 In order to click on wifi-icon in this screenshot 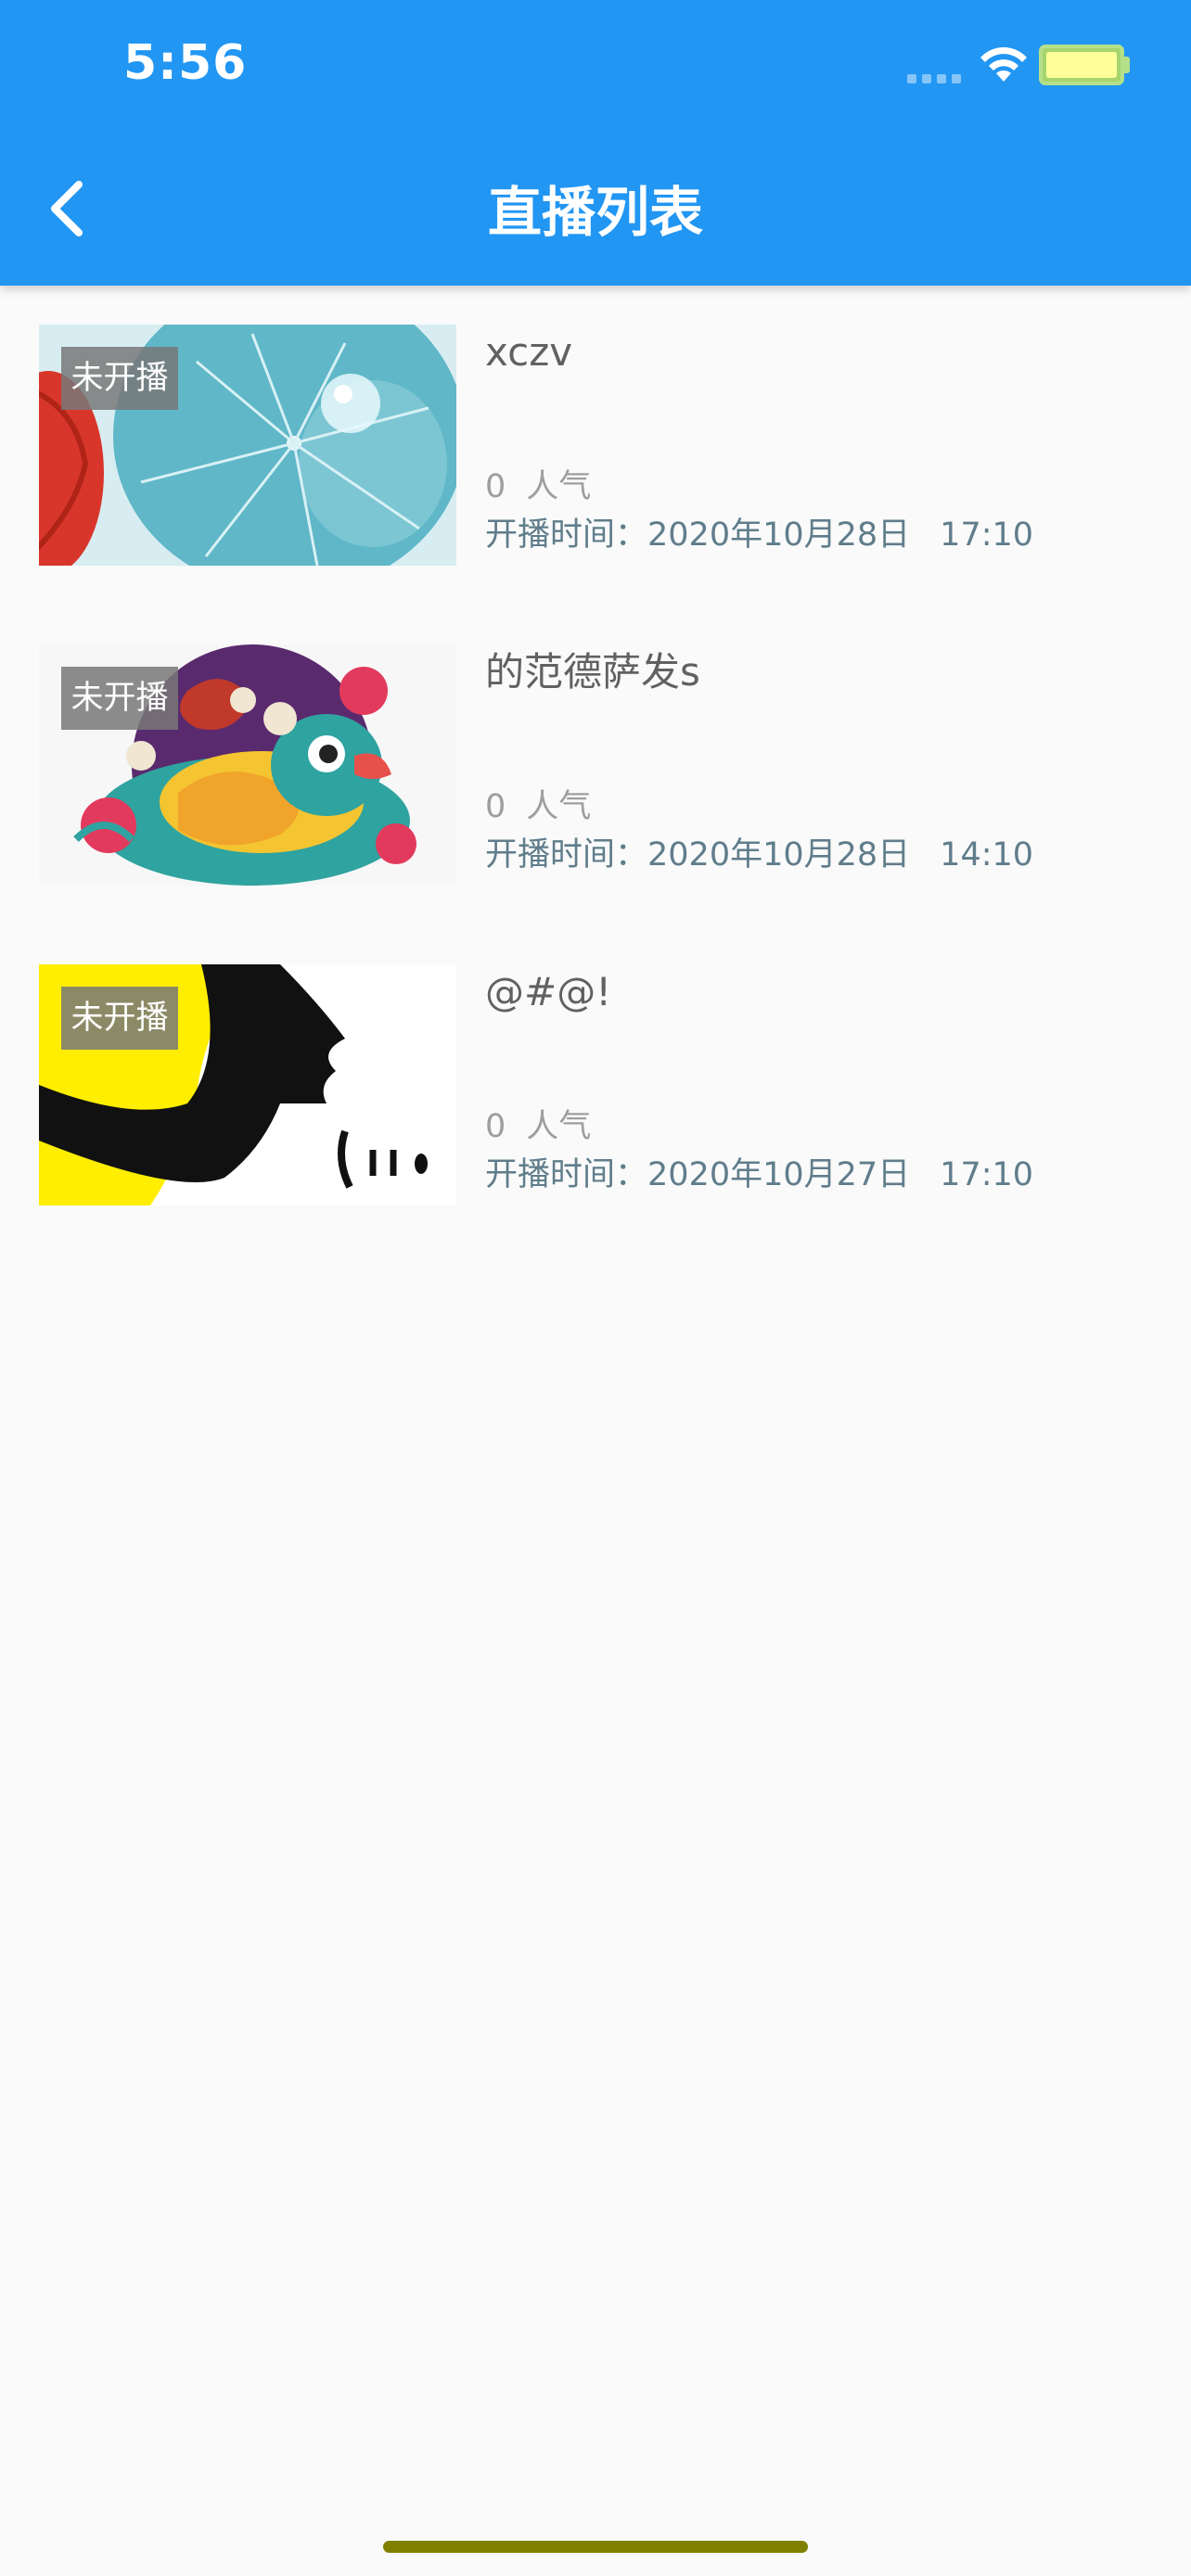, I will do `click(1003, 64)`.